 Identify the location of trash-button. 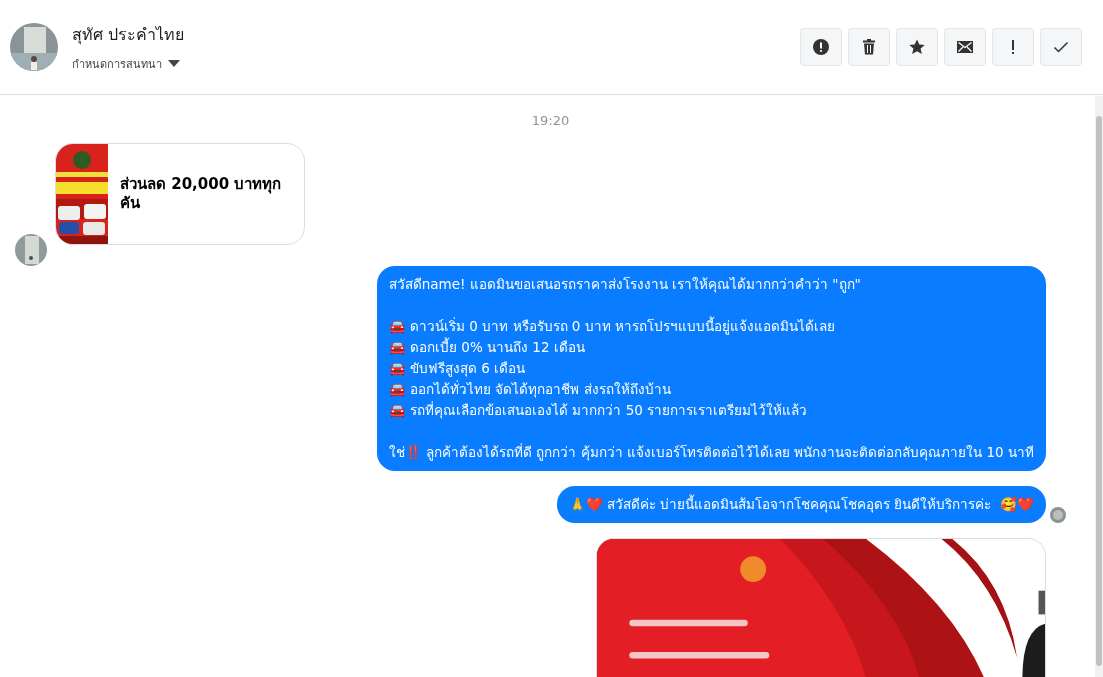
(869, 47).